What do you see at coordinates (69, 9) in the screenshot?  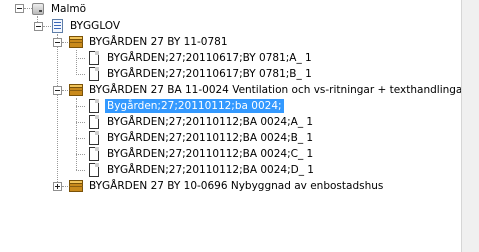 I see `tree-node-label: Malmö` at bounding box center [69, 9].